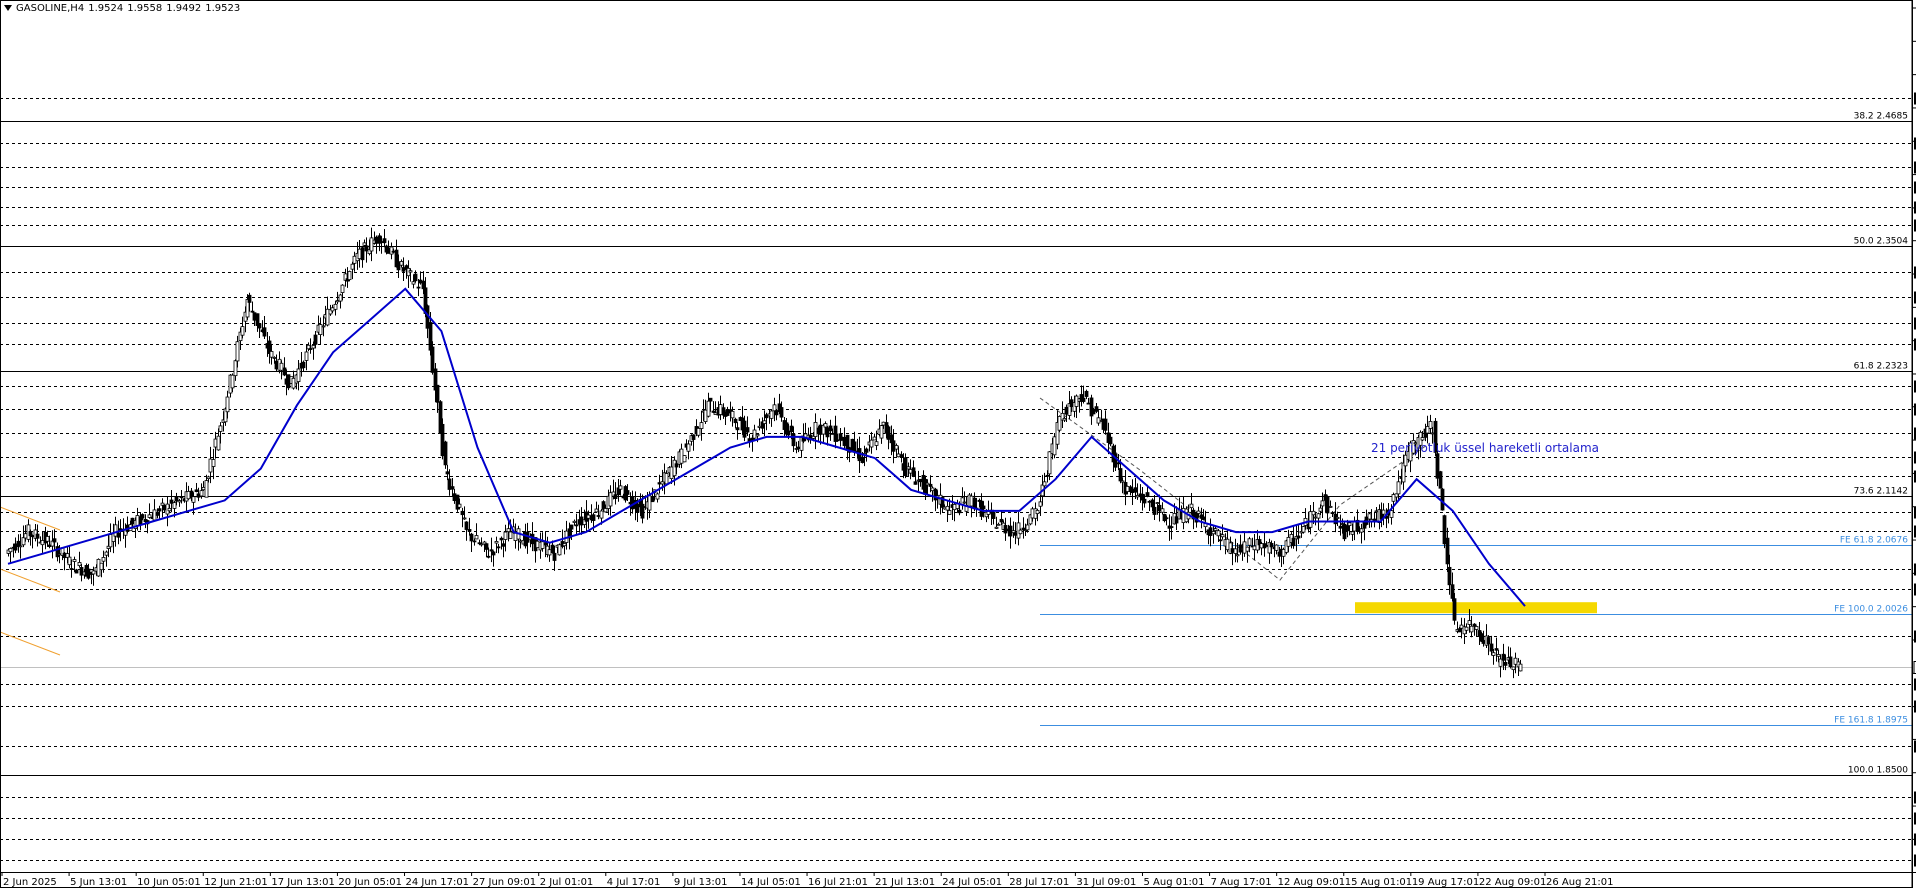  I want to click on time-axis-label: 12 Aug 09:01, so click(1311, 882).